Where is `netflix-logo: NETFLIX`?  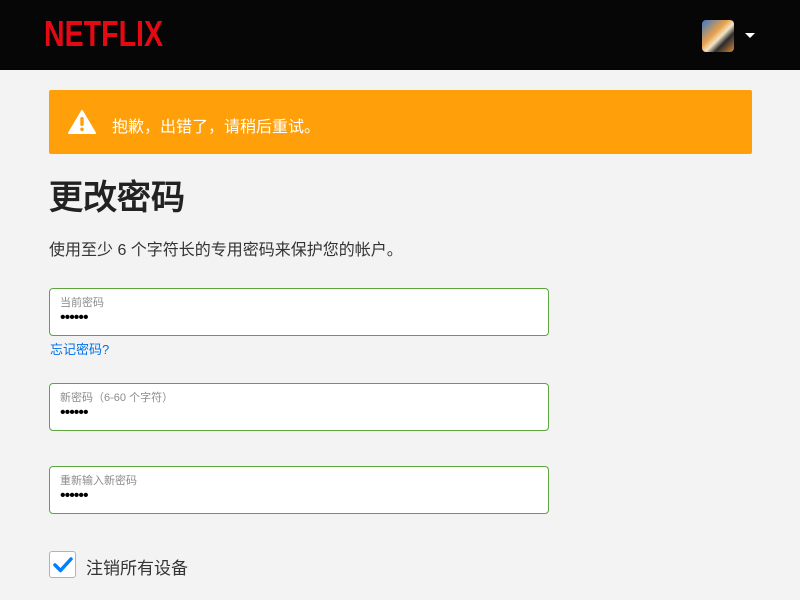
netflix-logo: NETFLIX is located at coordinates (104, 32).